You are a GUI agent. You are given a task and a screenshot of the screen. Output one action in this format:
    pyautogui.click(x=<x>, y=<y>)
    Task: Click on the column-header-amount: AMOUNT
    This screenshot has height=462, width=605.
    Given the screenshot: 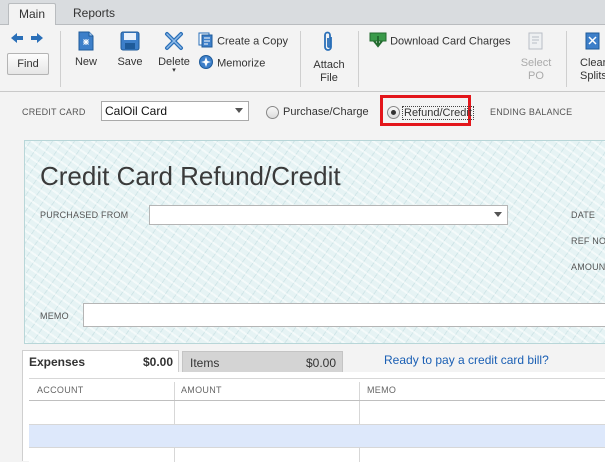 What is the action you would take?
    pyautogui.click(x=201, y=390)
    